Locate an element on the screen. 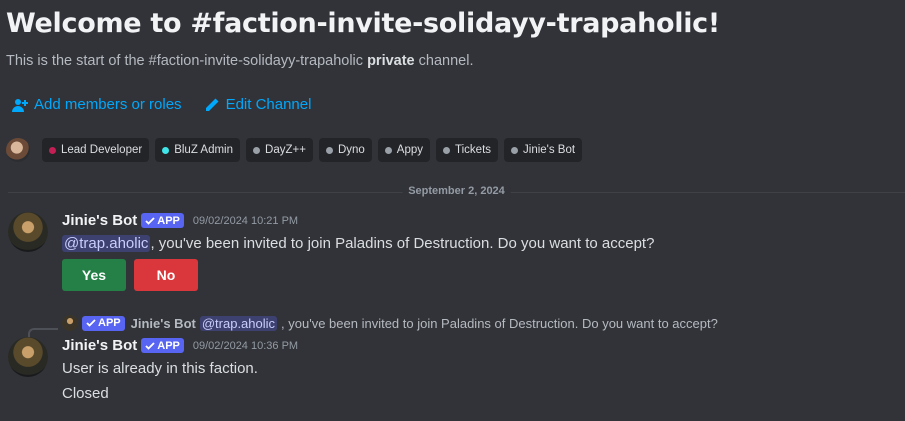 The width and height of the screenshot is (905, 421). role-label: Jinie's Bot is located at coordinates (549, 150).